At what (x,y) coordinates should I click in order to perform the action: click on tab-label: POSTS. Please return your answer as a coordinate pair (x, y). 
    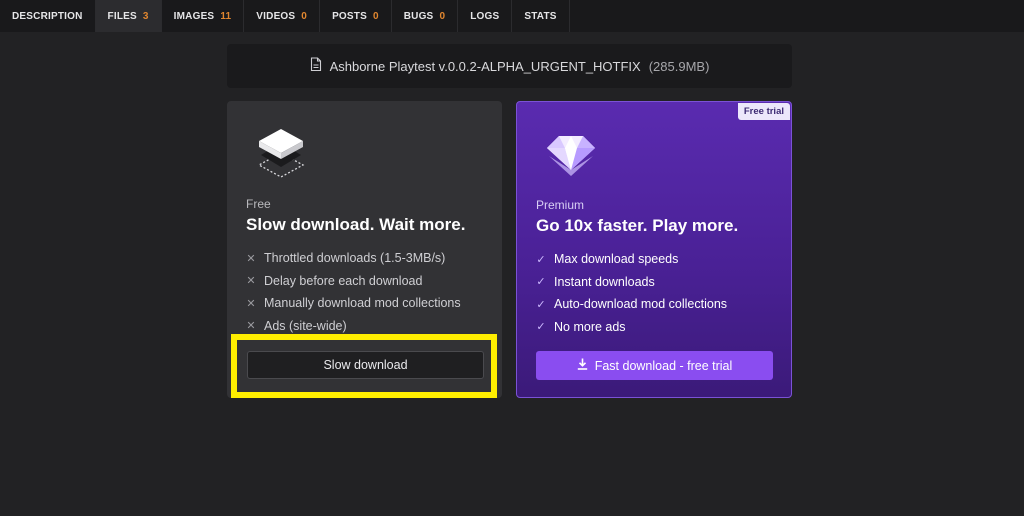
    Looking at the image, I should click on (349, 16).